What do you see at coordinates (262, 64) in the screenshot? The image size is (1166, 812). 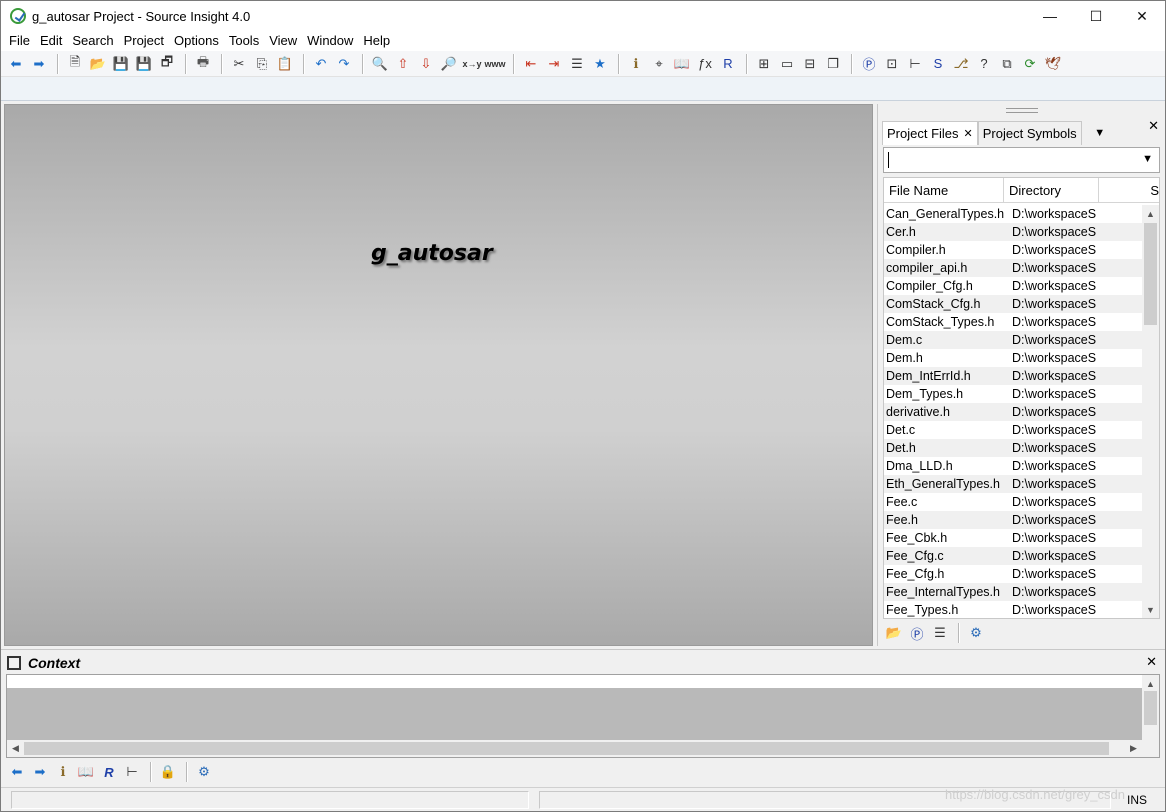 I see `copy-button: ⎘` at bounding box center [262, 64].